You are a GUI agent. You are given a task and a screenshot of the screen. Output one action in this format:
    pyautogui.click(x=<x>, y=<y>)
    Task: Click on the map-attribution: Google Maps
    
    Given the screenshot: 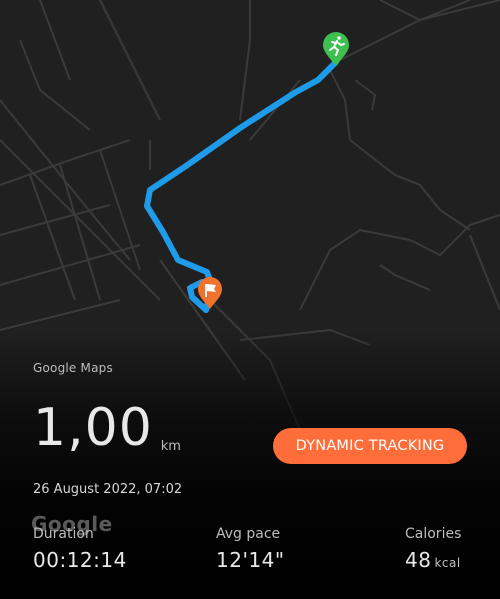 What is the action you would take?
    pyautogui.click(x=73, y=368)
    